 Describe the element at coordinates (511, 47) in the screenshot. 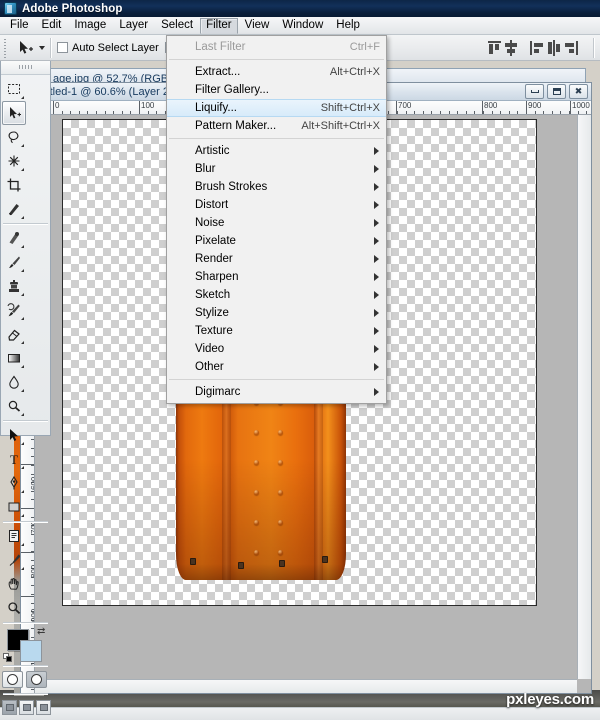

I see `align-vertical-centers-icon` at that location.